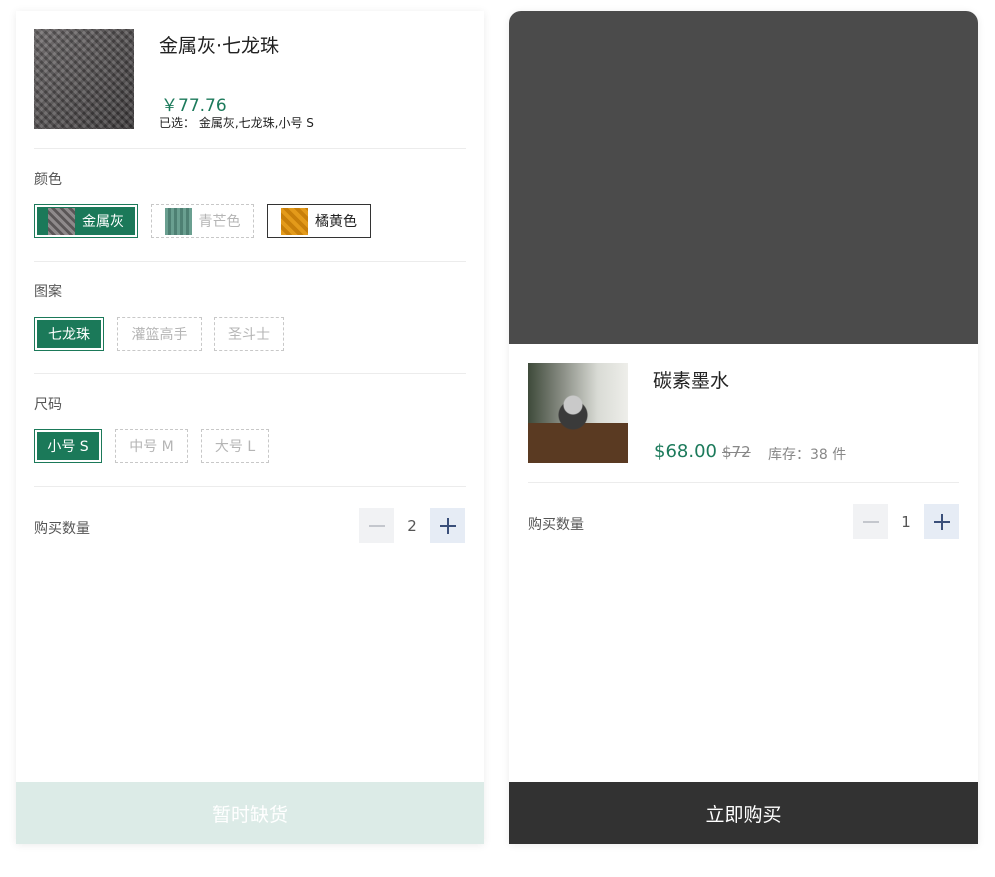 This screenshot has height=877, width=995. Describe the element at coordinates (256, 123) in the screenshot. I see `selected-value: 金属灰,七龙珠,小号 S` at that location.